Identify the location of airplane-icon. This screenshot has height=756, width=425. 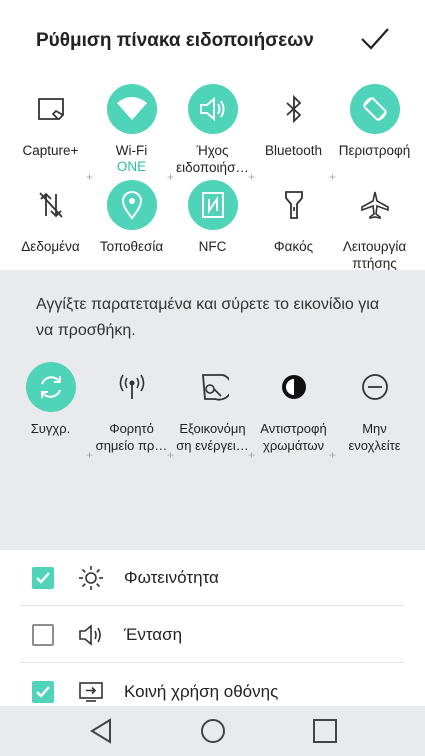
(375, 205).